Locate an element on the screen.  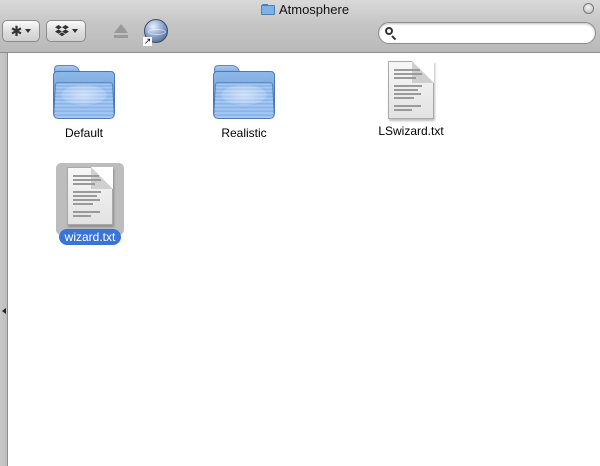
network-shortcut: ↗ is located at coordinates (156, 32).